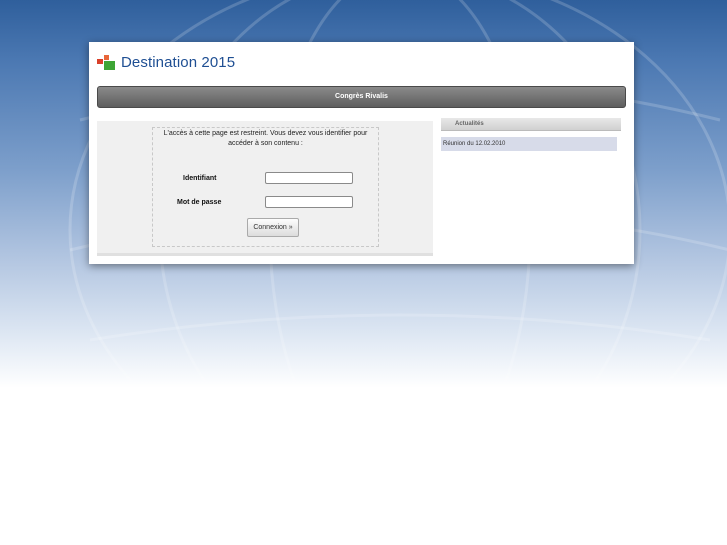  Describe the element at coordinates (199, 202) in the screenshot. I see `password-label: Mot de passe` at that location.